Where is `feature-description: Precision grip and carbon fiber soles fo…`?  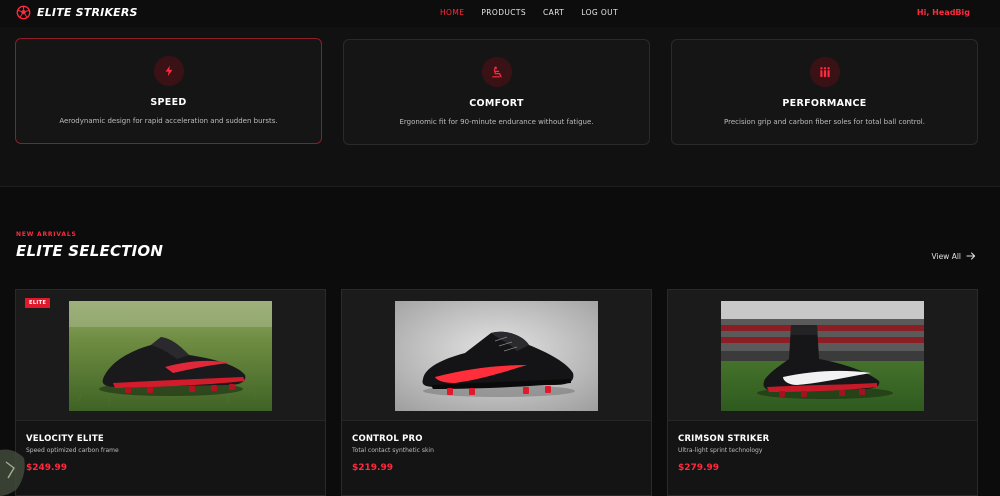 feature-description: Precision grip and carbon fiber soles fo… is located at coordinates (824, 122).